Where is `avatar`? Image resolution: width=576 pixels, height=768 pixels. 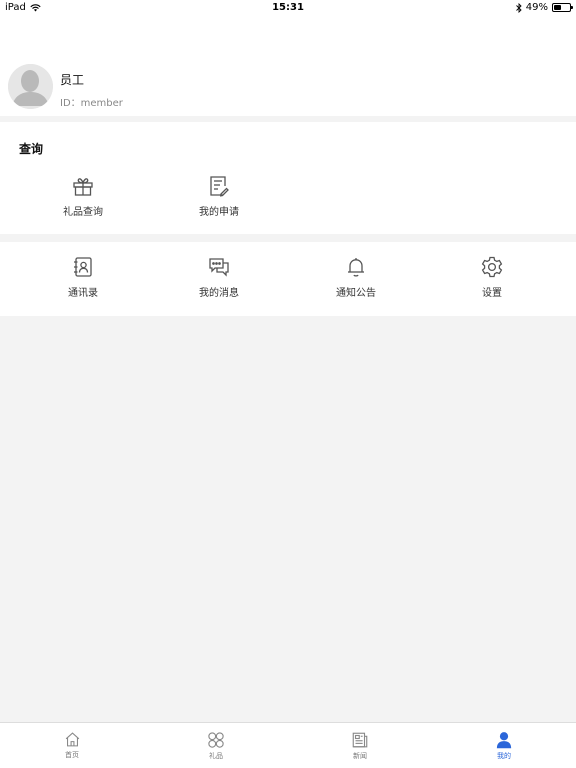
avatar is located at coordinates (30, 86).